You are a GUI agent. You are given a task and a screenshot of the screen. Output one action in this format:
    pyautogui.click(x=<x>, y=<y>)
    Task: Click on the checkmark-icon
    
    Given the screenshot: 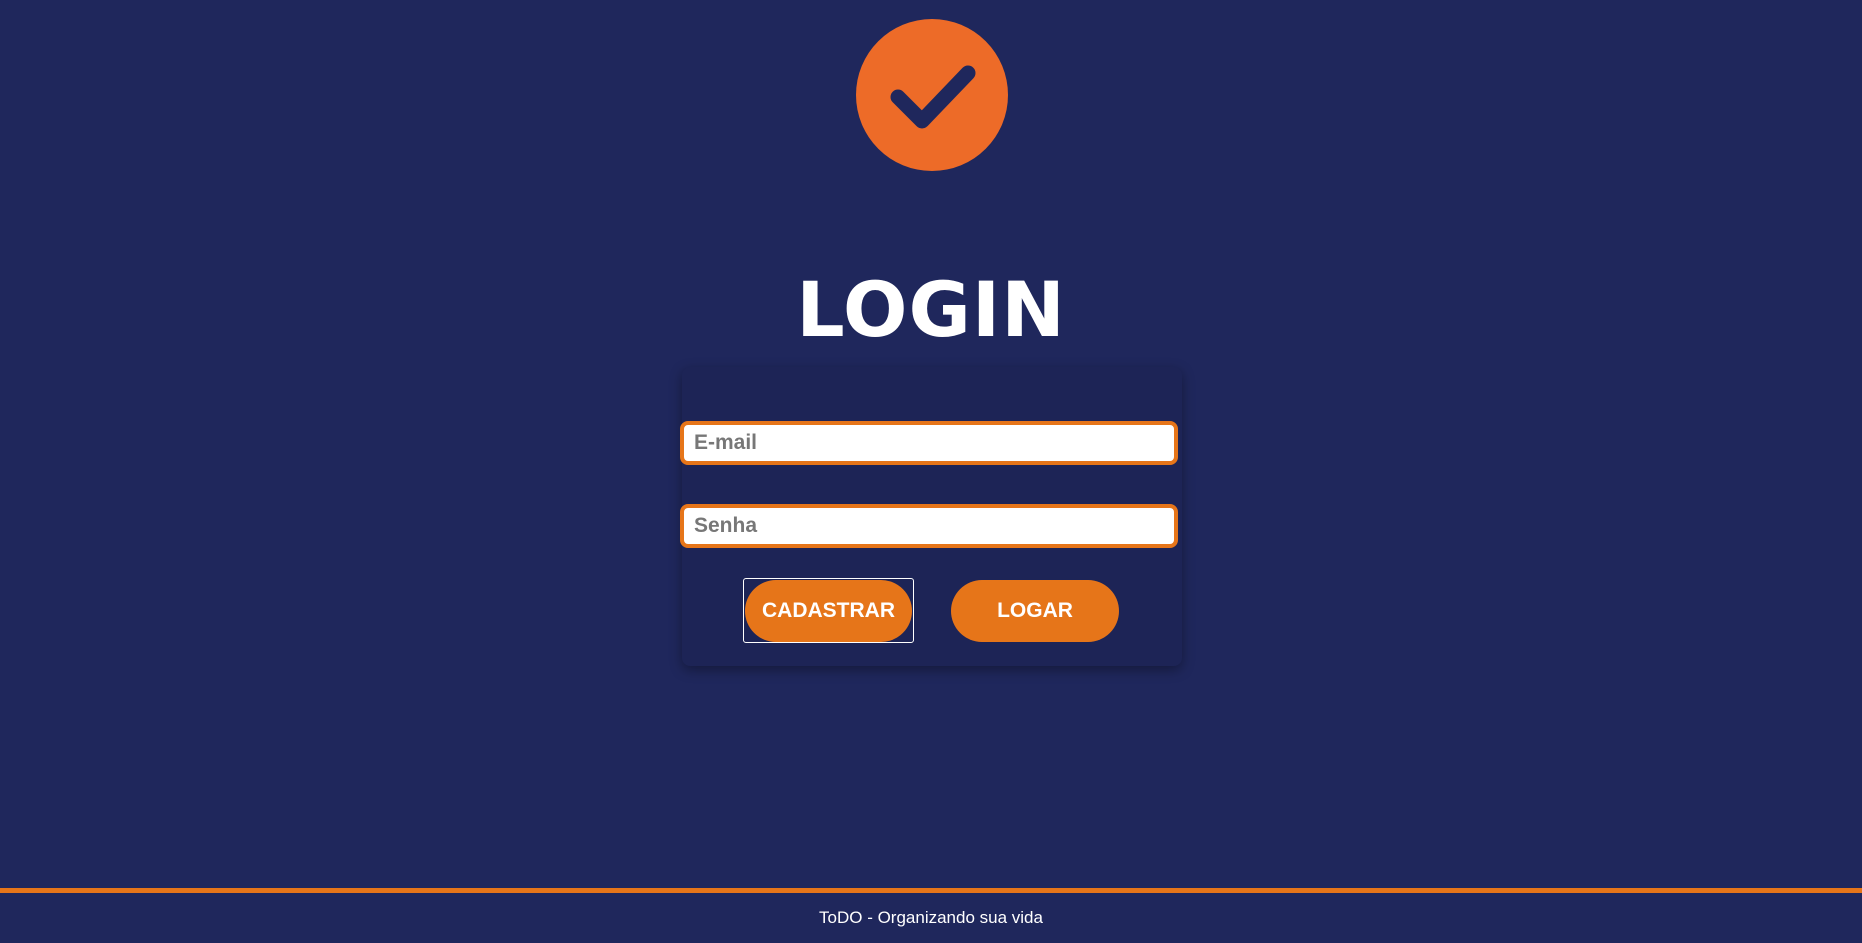 What is the action you would take?
    pyautogui.click(x=933, y=97)
    